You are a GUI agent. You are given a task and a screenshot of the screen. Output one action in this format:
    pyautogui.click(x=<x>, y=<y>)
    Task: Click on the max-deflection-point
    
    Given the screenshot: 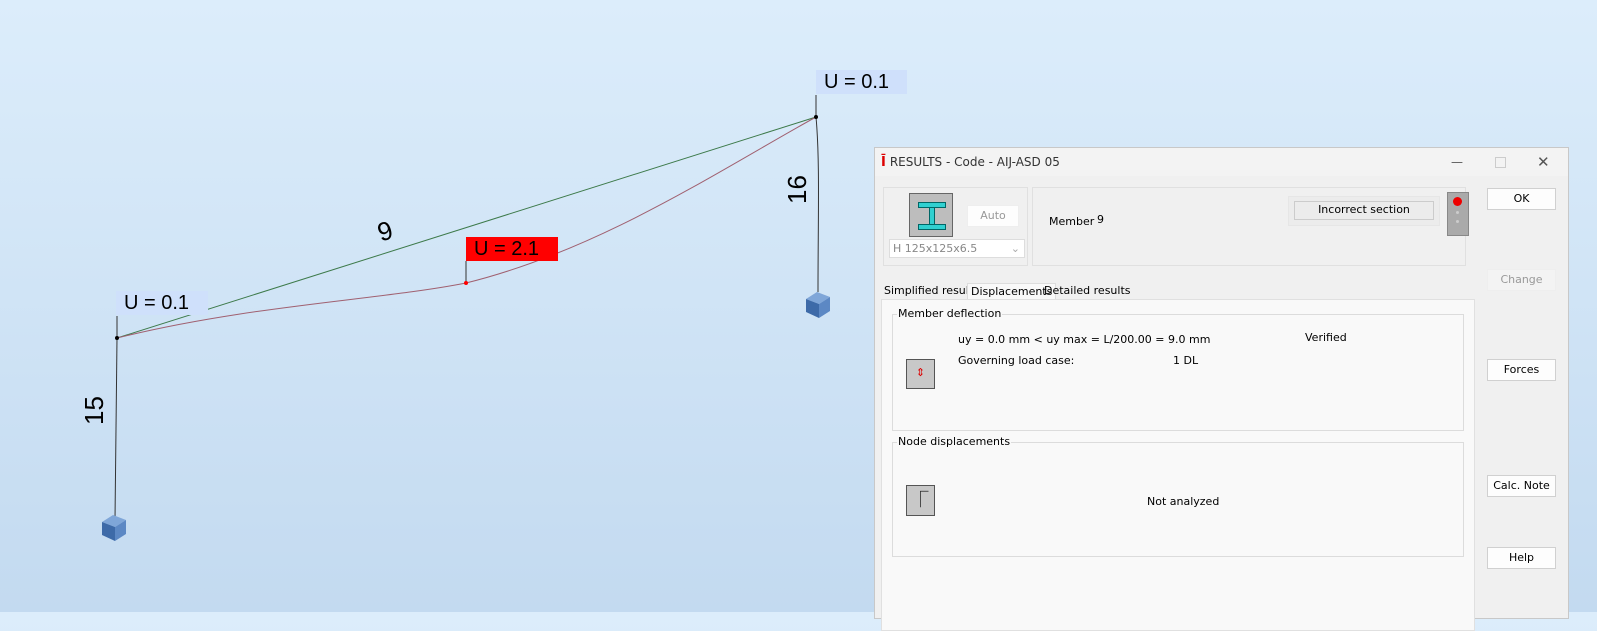 What is the action you would take?
    pyautogui.click(x=466, y=283)
    